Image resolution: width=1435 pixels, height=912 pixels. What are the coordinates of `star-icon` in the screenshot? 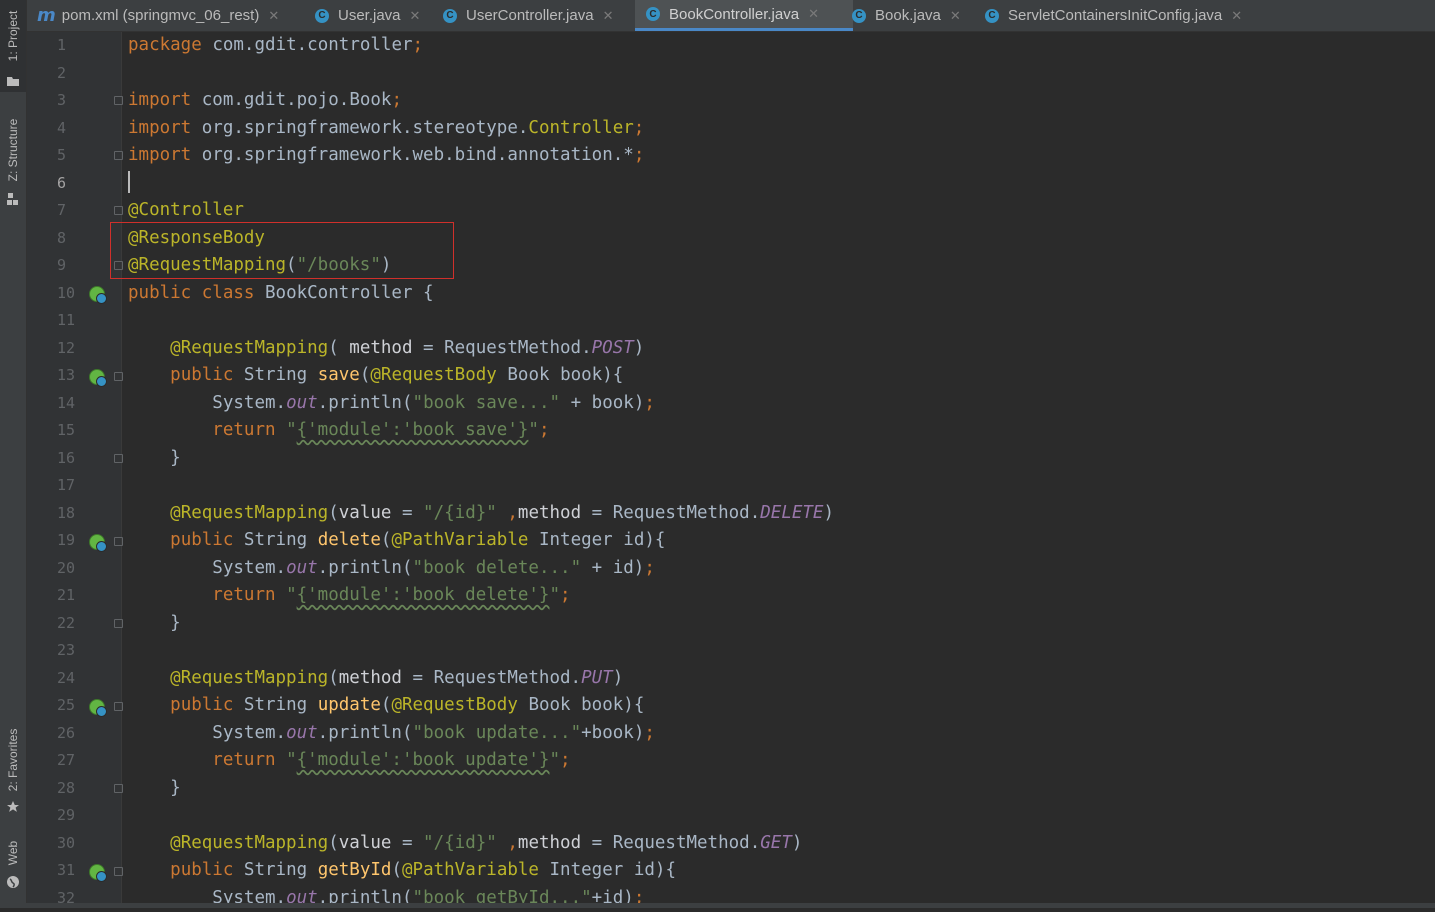 It's located at (13, 806).